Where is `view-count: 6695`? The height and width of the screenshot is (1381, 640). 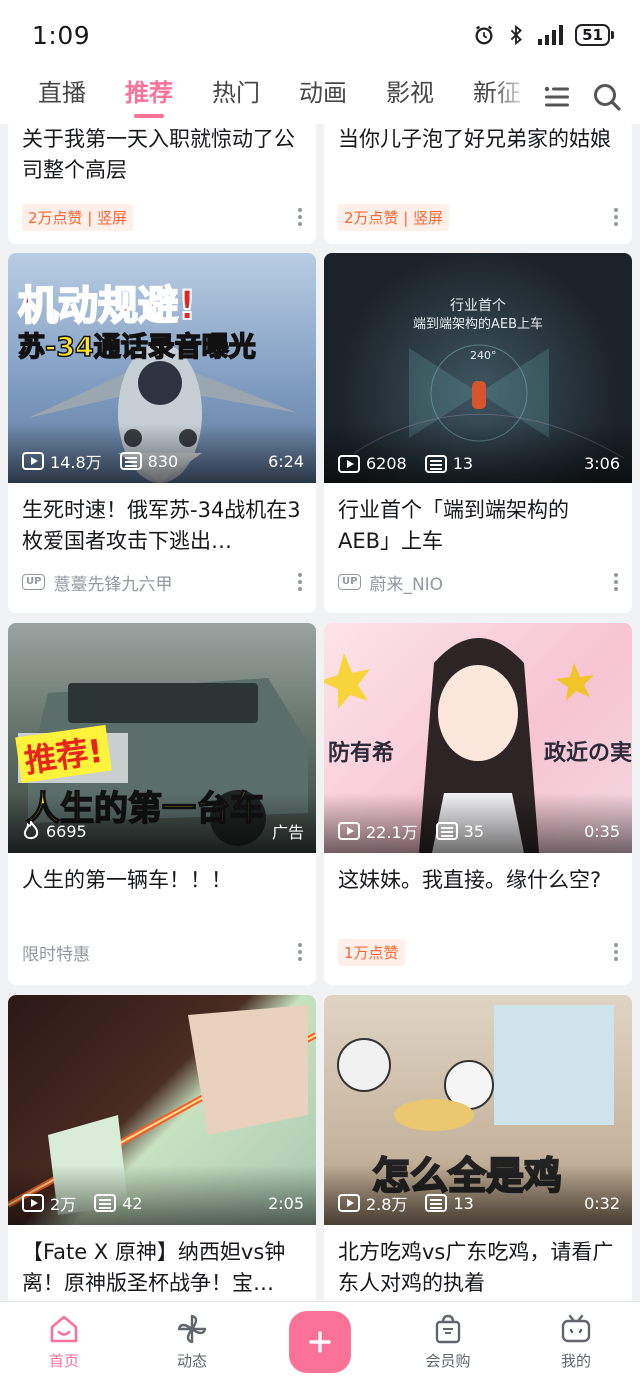
view-count: 6695 is located at coordinates (66, 831).